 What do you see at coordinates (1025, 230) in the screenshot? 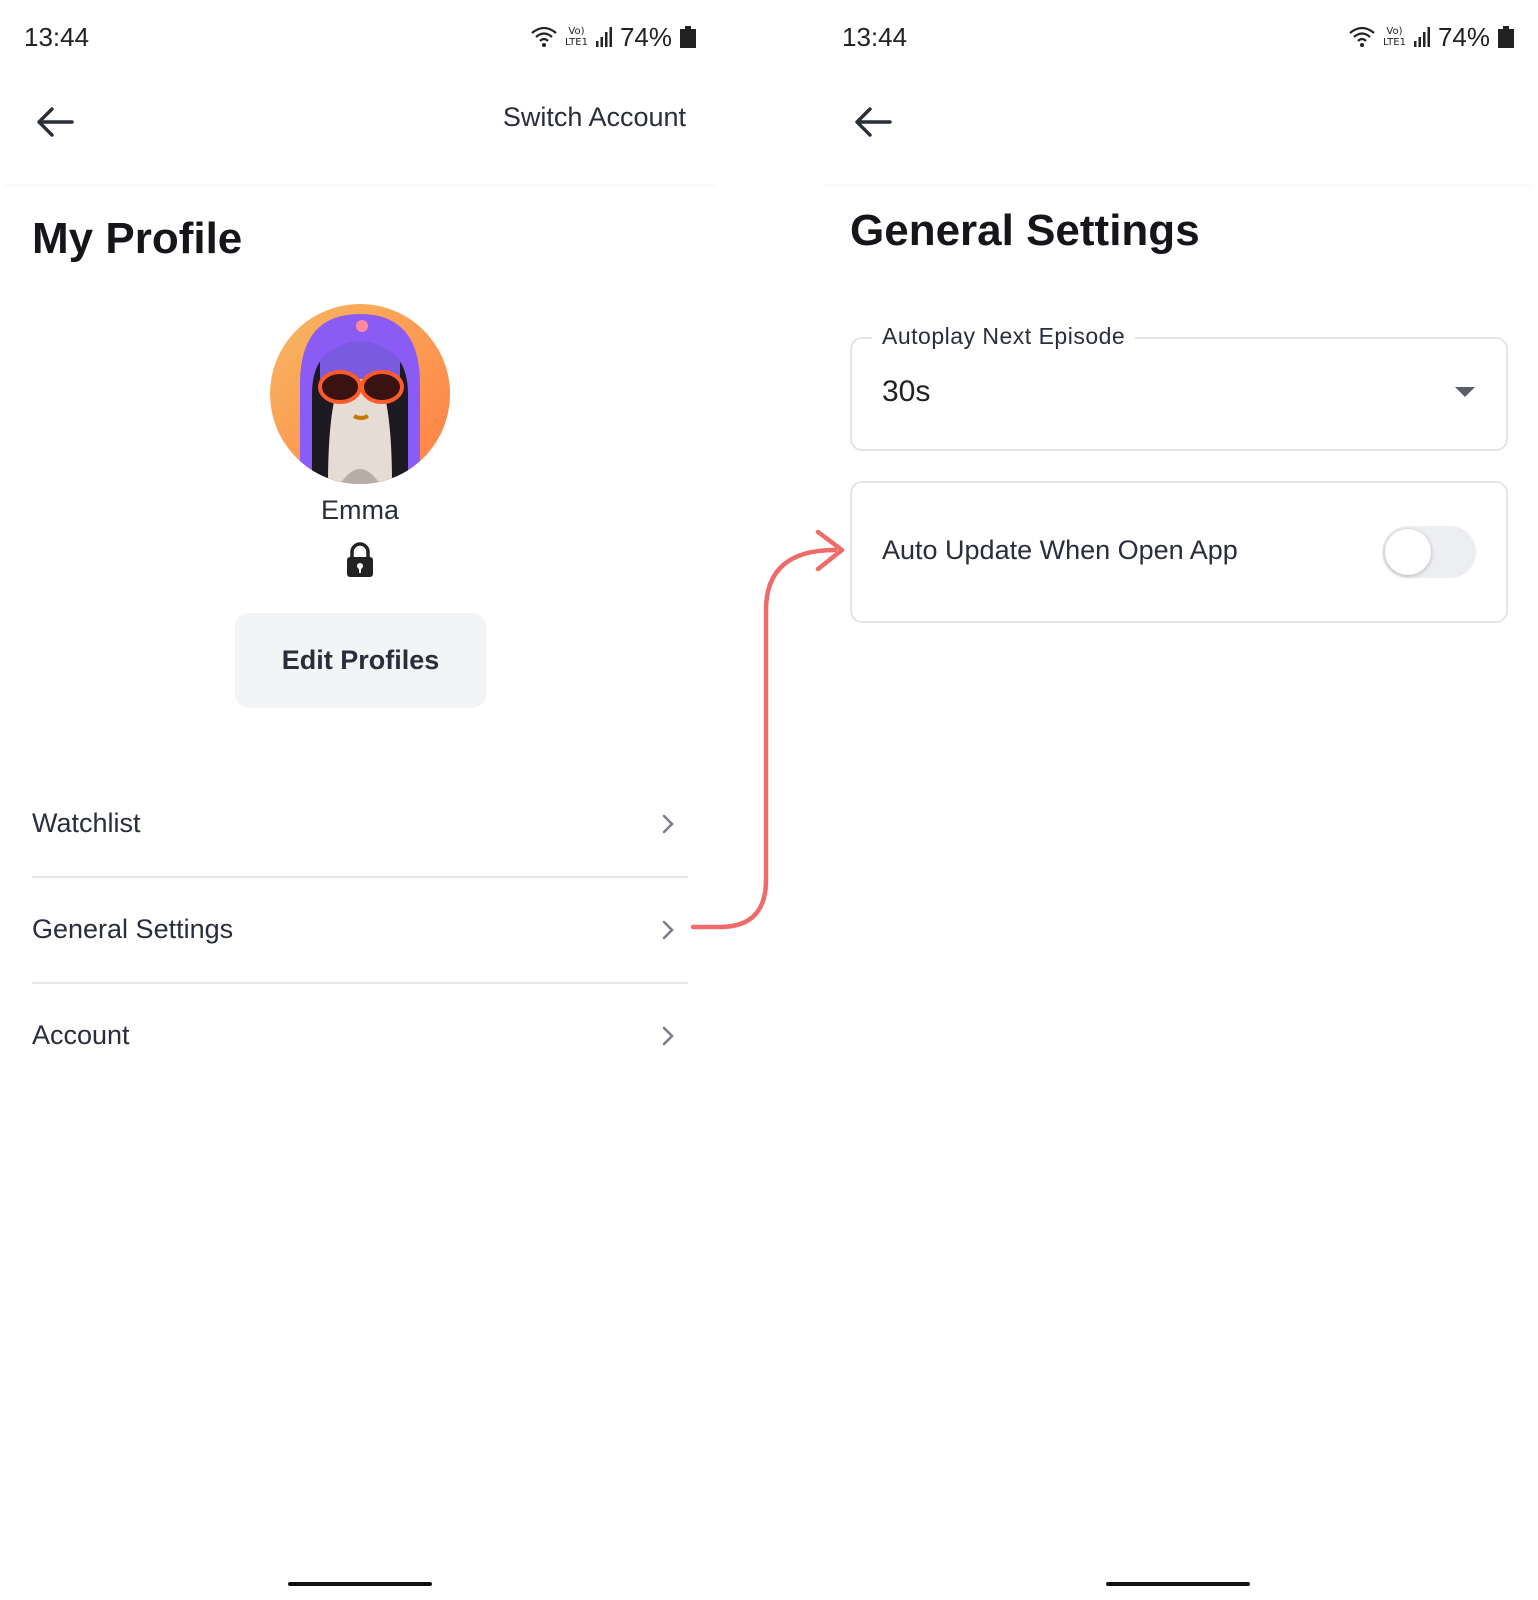
I see `page-title: General Settings` at bounding box center [1025, 230].